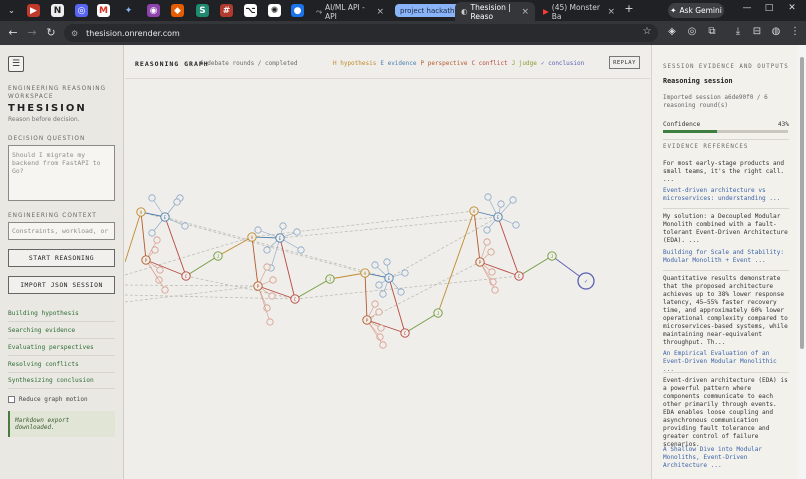 This screenshot has height=479, width=806. What do you see at coordinates (444, 63) in the screenshot?
I see `legend-item: P perspective` at bounding box center [444, 63].